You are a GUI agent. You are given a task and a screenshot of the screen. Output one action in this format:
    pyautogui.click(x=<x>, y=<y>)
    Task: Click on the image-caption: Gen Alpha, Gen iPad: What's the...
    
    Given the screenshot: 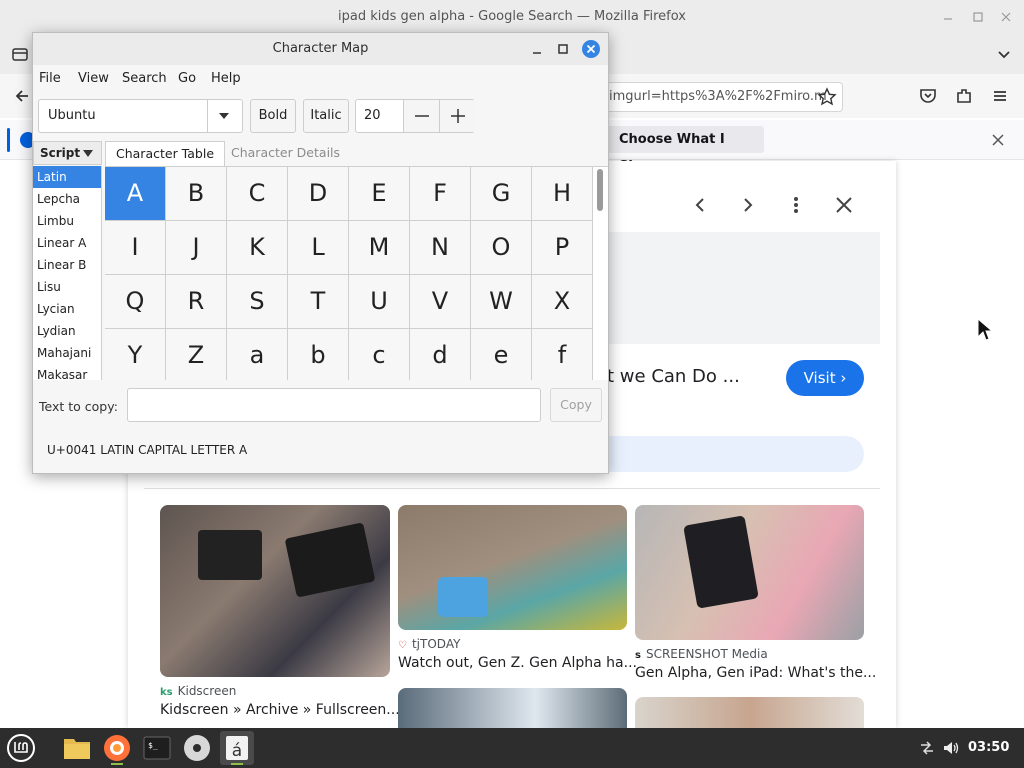 What is the action you would take?
    pyautogui.click(x=755, y=673)
    